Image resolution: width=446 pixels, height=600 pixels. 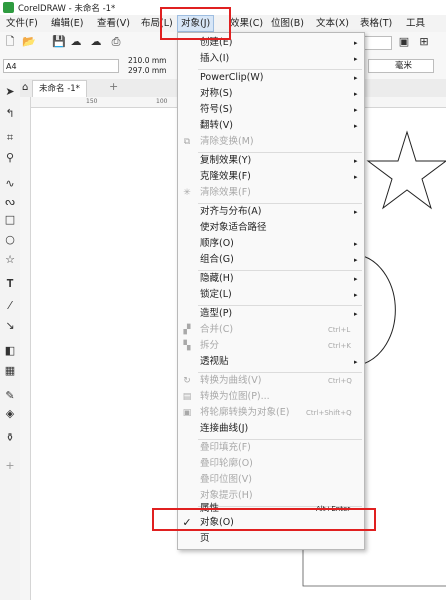 What do you see at coordinates (76, 42) in the screenshot?
I see `cloud-upload-icon: ☁` at bounding box center [76, 42].